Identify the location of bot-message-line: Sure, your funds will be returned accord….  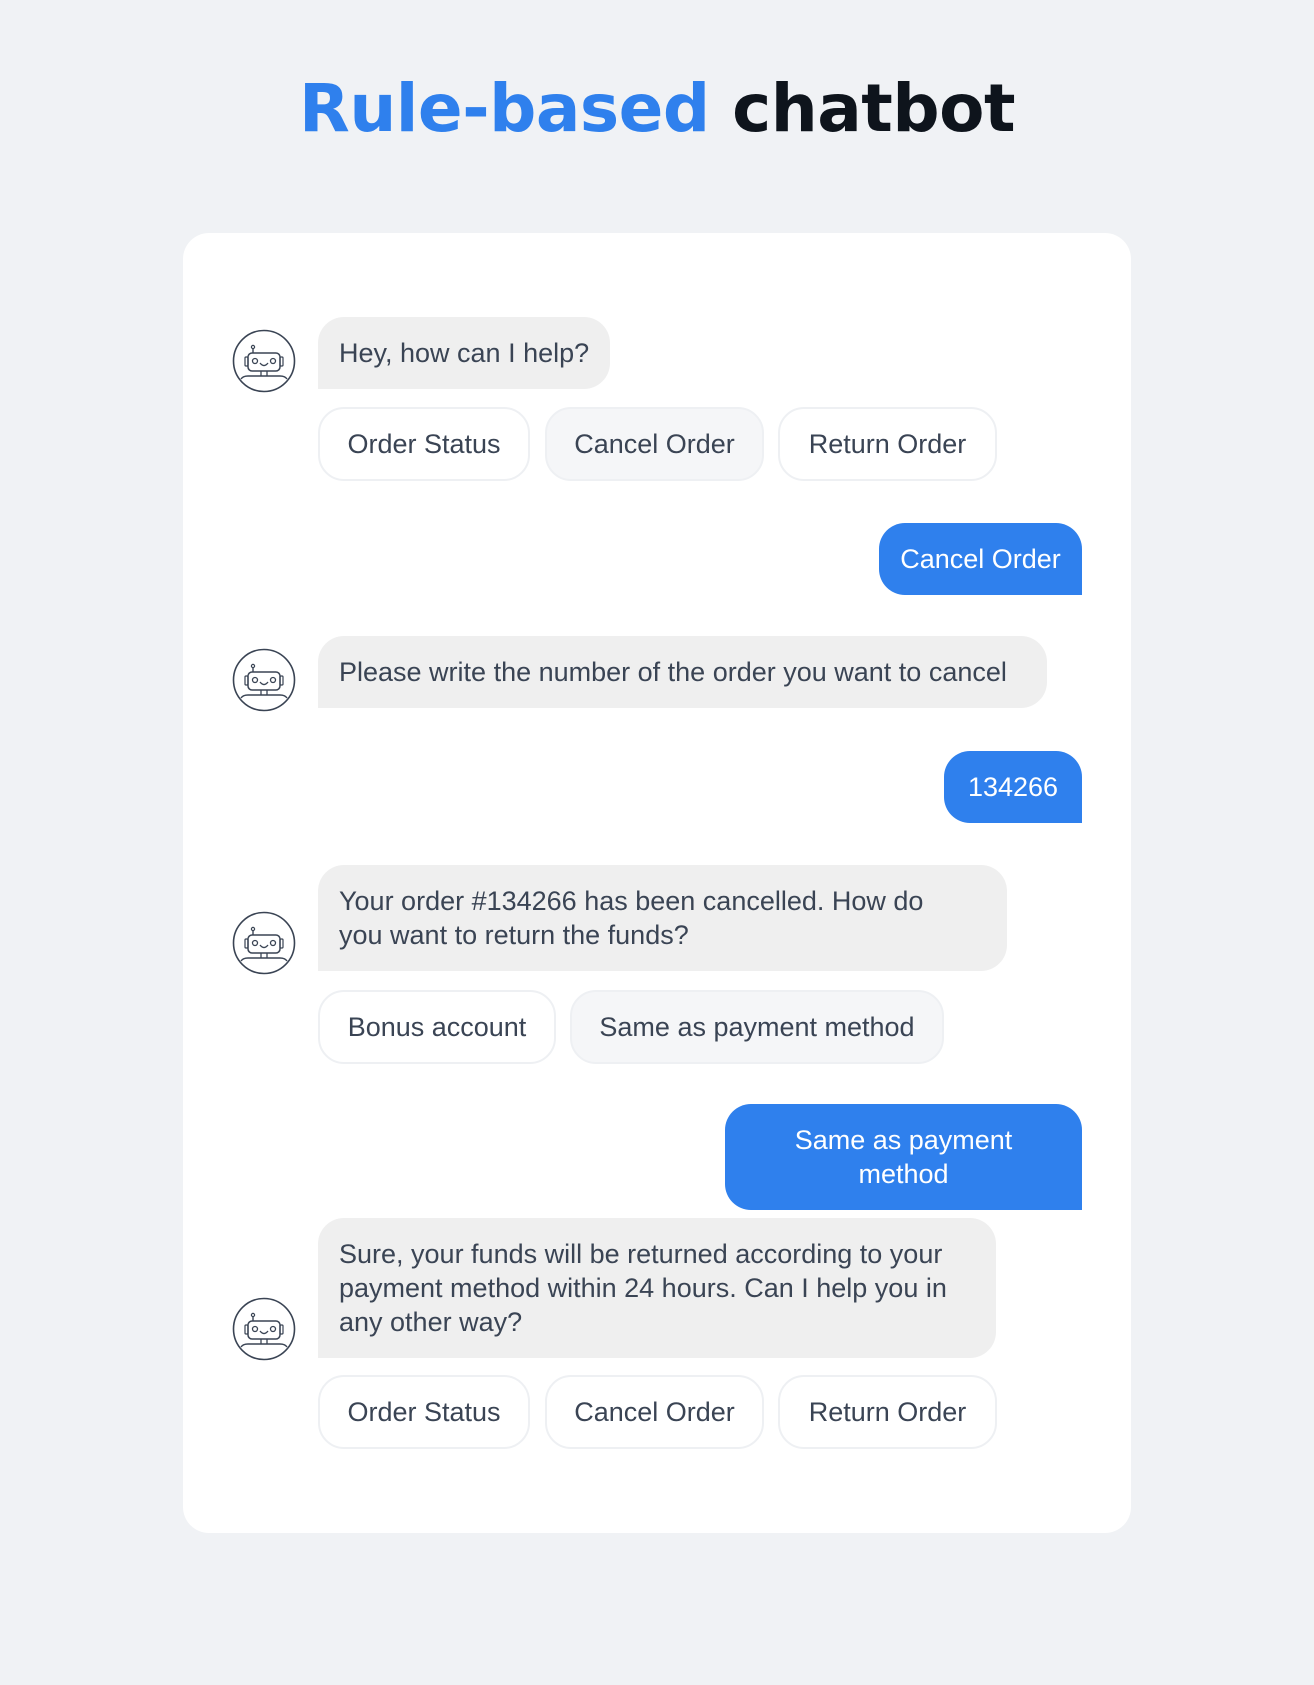
(641, 1254).